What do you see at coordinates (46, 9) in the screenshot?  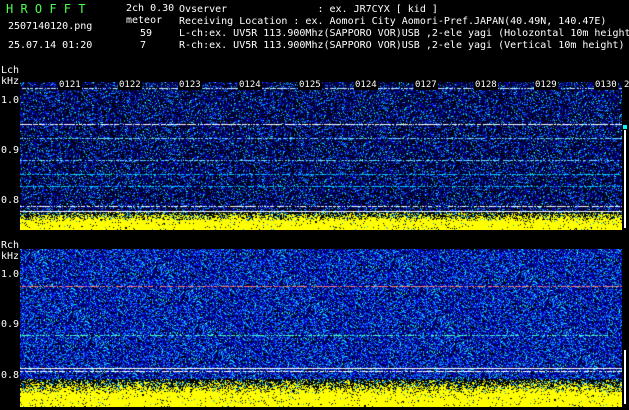 I see `app-logo: H R O F F T` at bounding box center [46, 9].